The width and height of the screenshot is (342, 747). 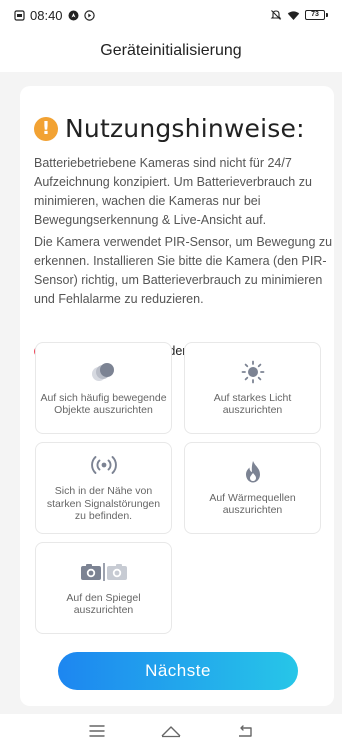 What do you see at coordinates (104, 465) in the screenshot?
I see `signal-interference-icon` at bounding box center [104, 465].